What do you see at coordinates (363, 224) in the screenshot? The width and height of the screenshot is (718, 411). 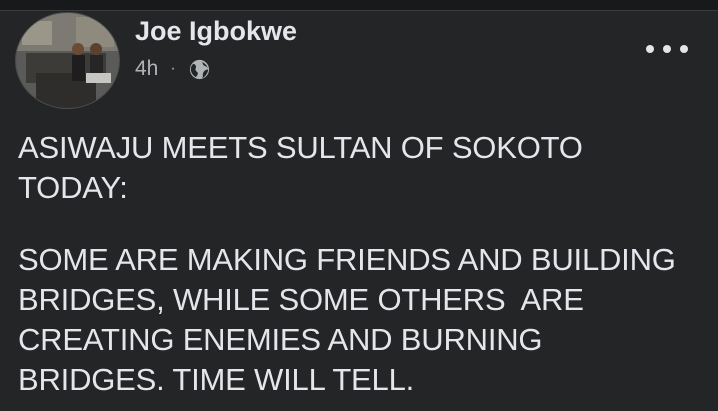 I see `paragraph-spacer` at bounding box center [363, 224].